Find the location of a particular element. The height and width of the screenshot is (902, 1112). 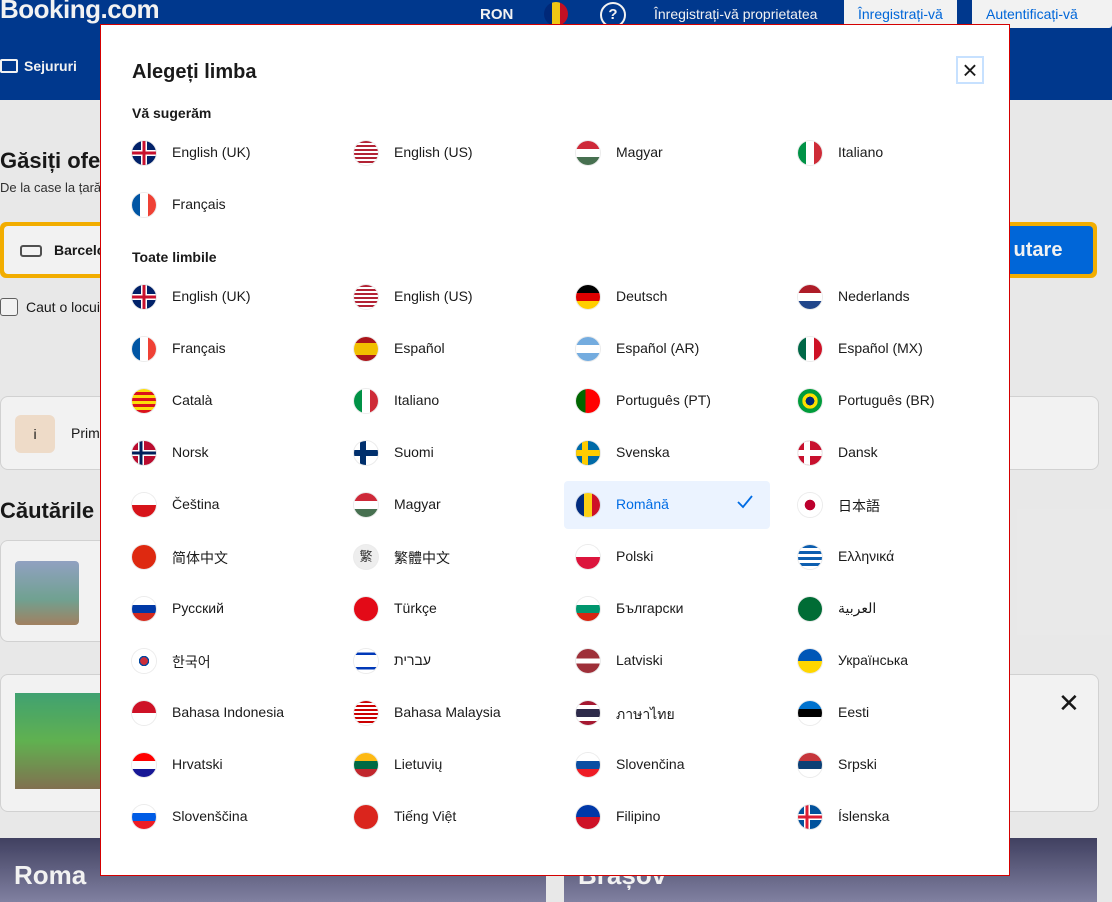

language-option: 한국어 is located at coordinates (235, 661).